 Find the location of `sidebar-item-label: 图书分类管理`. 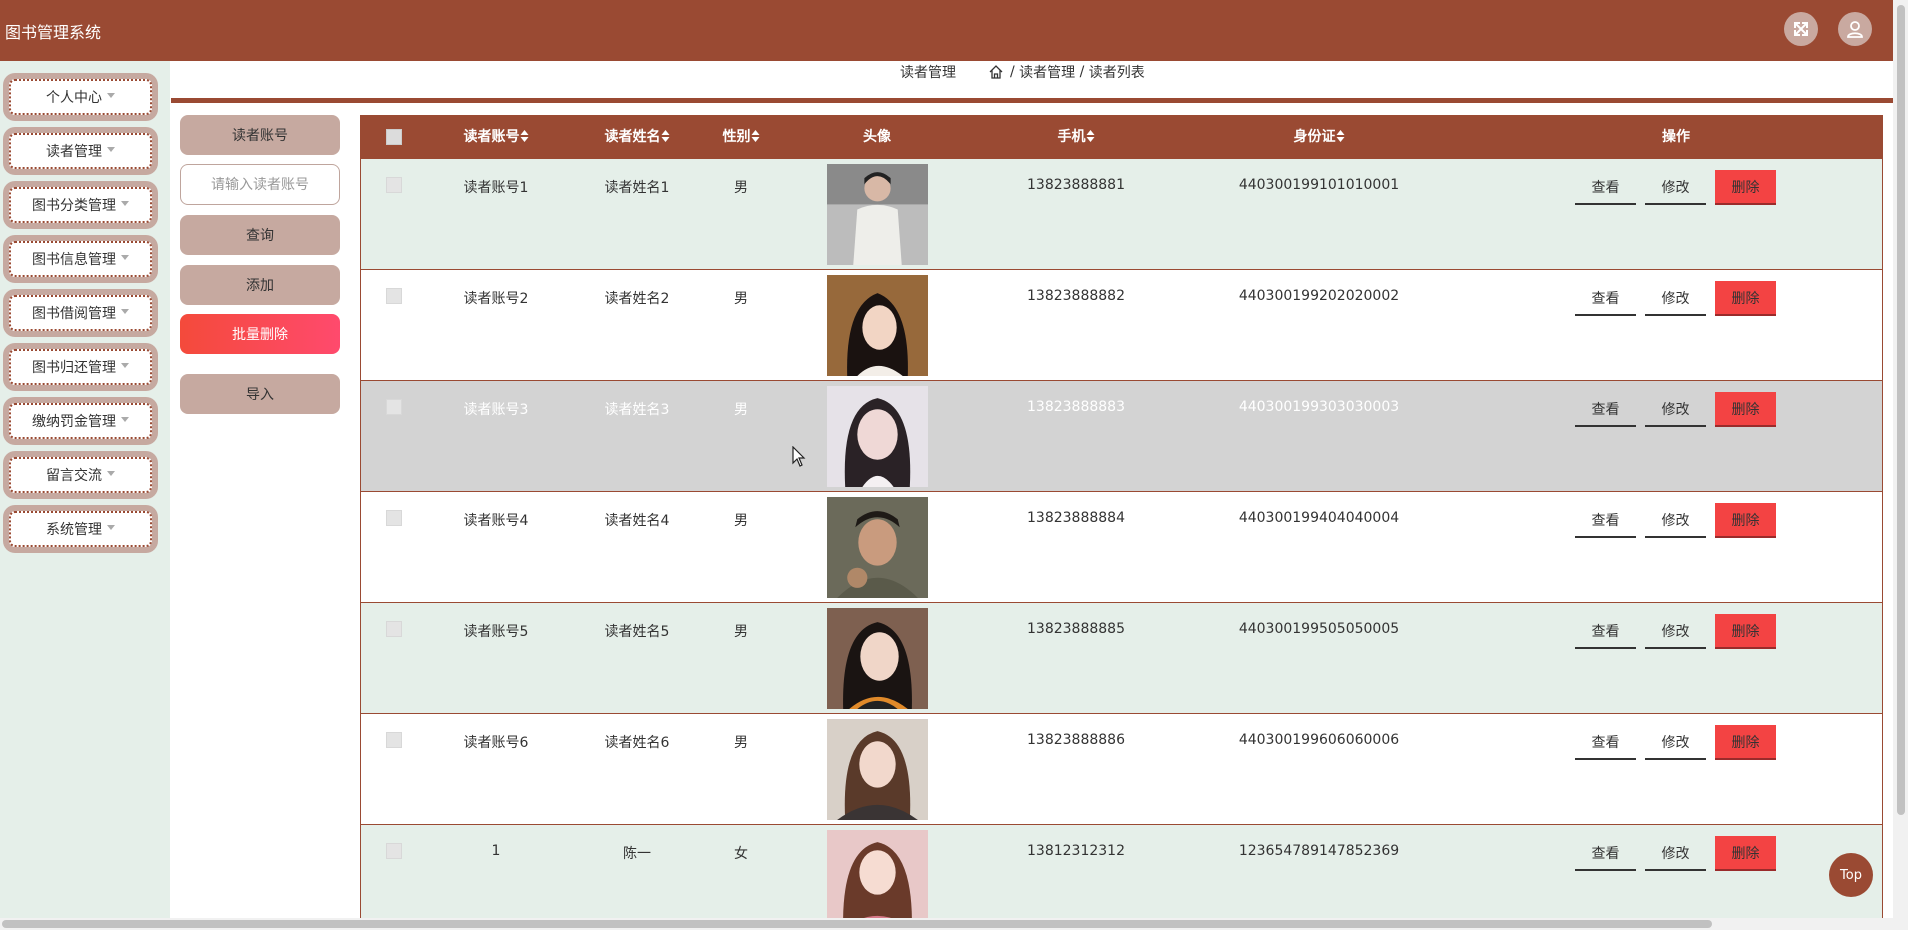

sidebar-item-label: 图书分类管理 is located at coordinates (74, 206).